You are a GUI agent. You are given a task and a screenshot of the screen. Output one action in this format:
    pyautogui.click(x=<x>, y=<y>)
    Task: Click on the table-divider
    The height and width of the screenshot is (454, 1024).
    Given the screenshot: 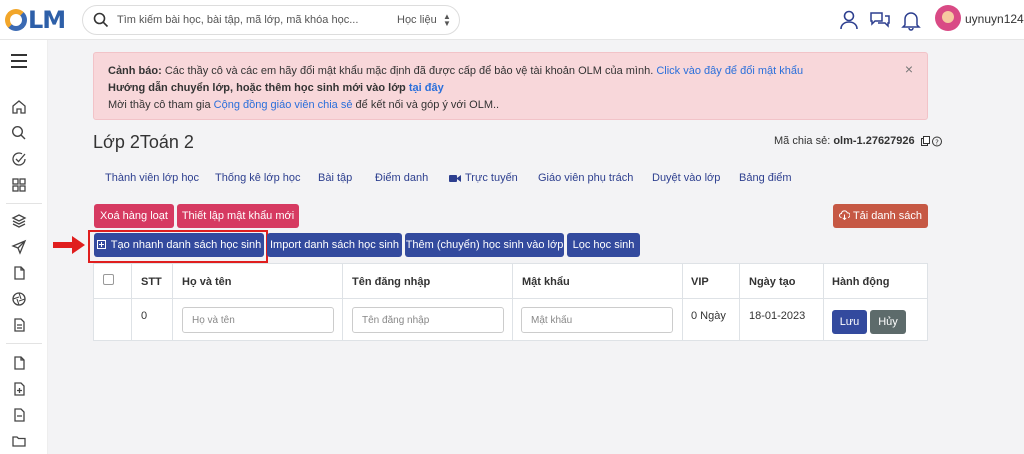 What is the action you would take?
    pyautogui.click(x=510, y=298)
    